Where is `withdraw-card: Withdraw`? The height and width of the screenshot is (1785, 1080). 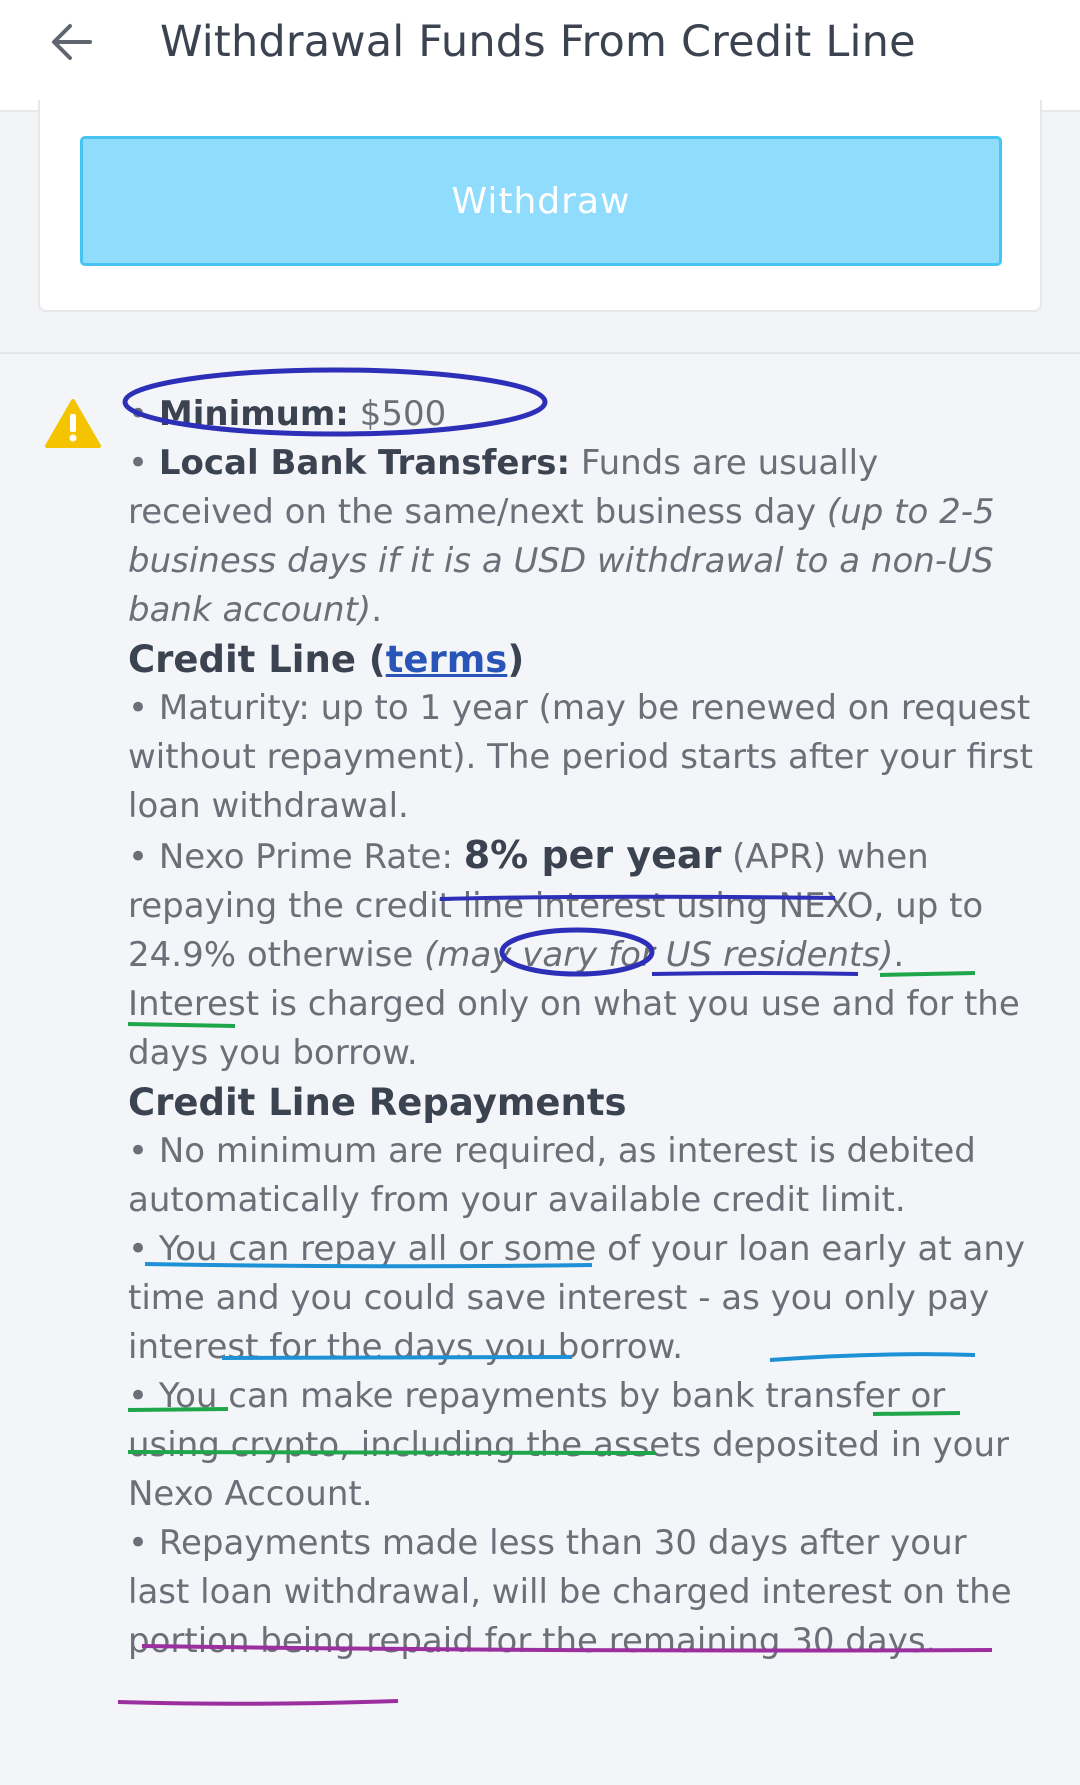
withdraw-card: Withdraw is located at coordinates (540, 206).